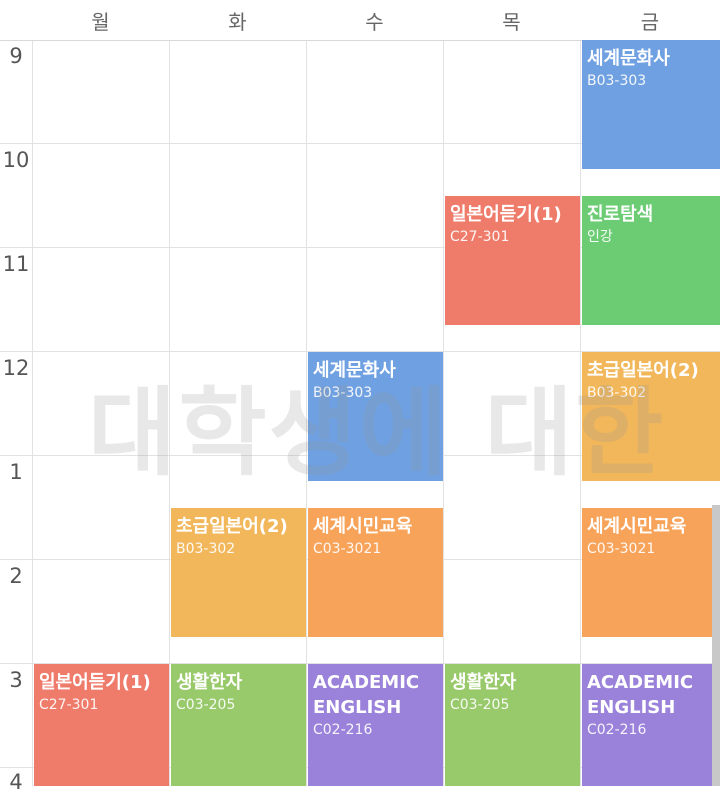 The height and width of the screenshot is (794, 720). Describe the element at coordinates (16, 160) in the screenshot. I see `hour-label: 10` at that location.